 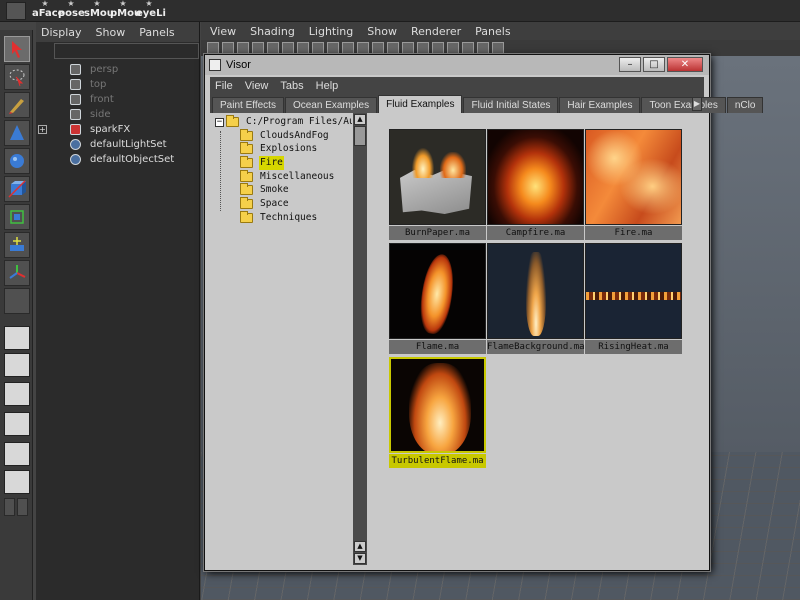 I want to click on shelf-smou: ★ sMou, so click(x=99, y=11).